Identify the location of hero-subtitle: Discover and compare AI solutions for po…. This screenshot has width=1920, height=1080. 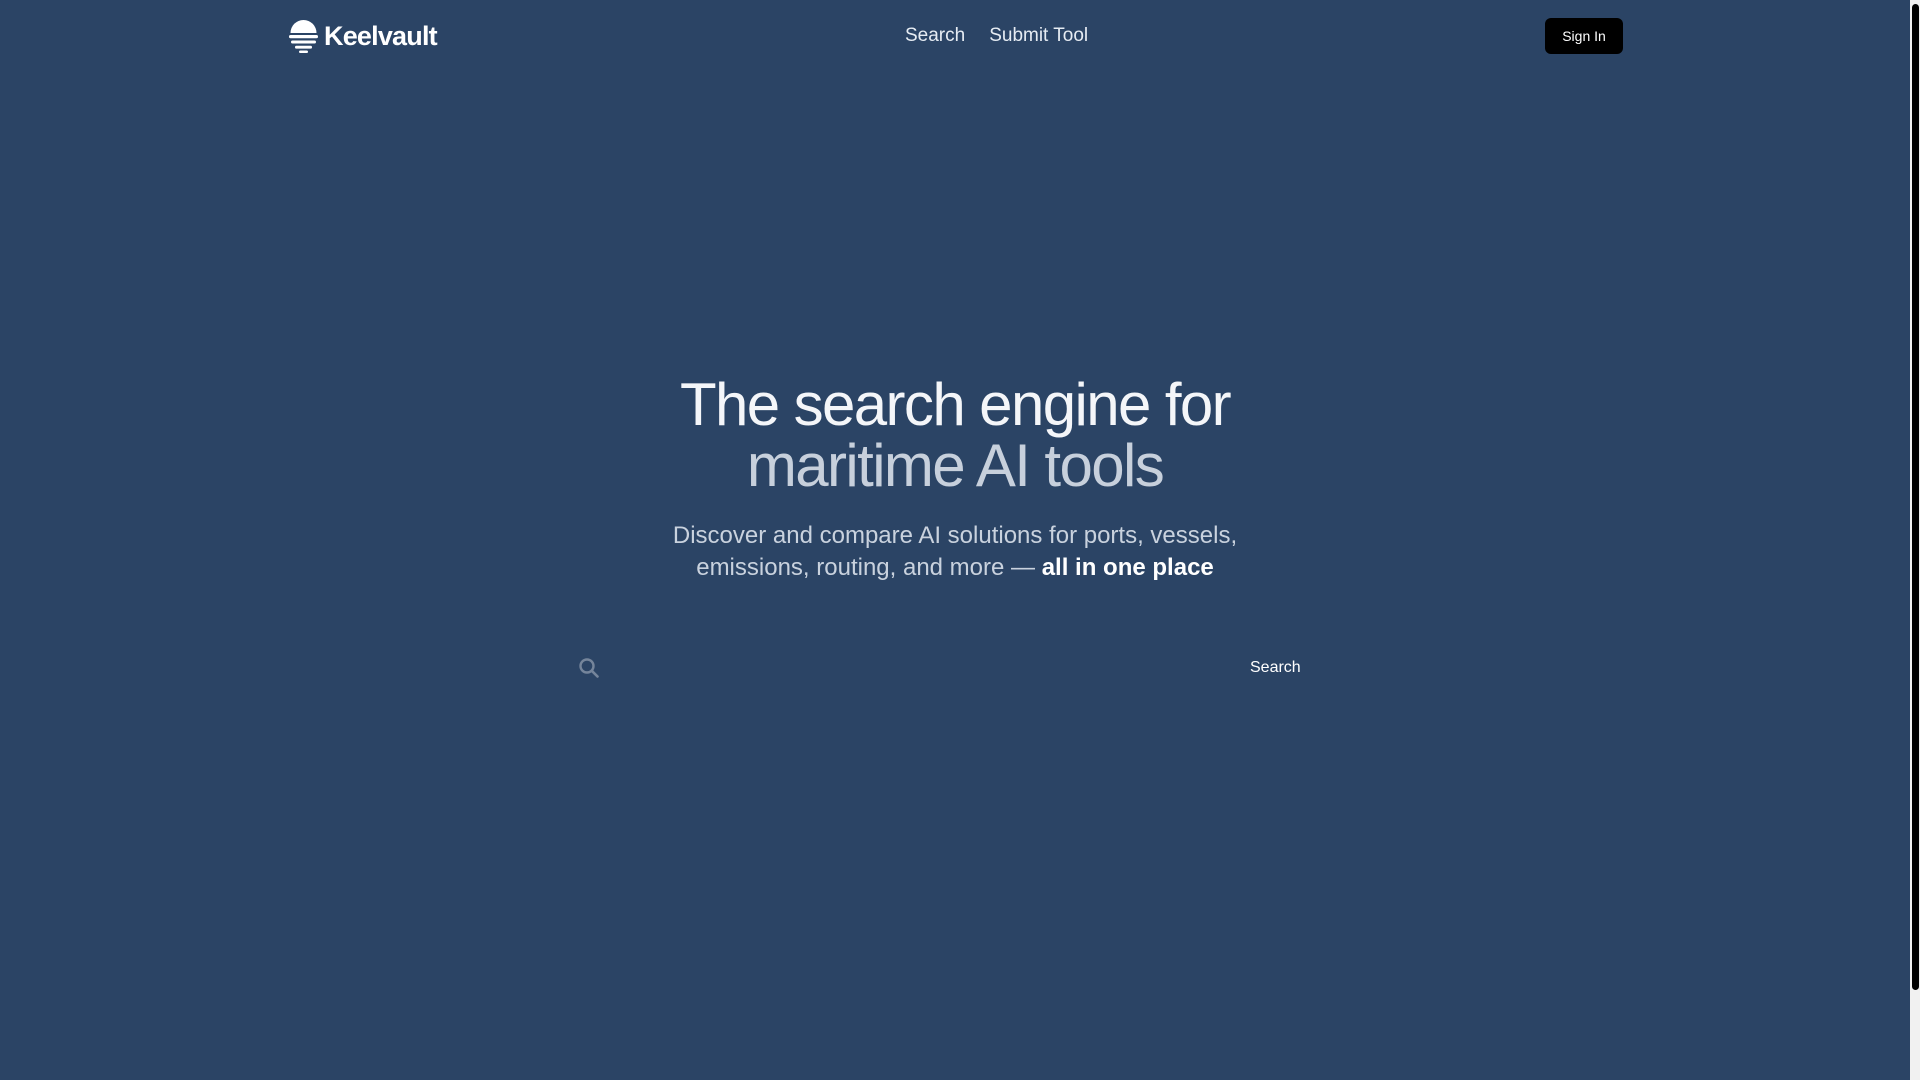
(955, 552).